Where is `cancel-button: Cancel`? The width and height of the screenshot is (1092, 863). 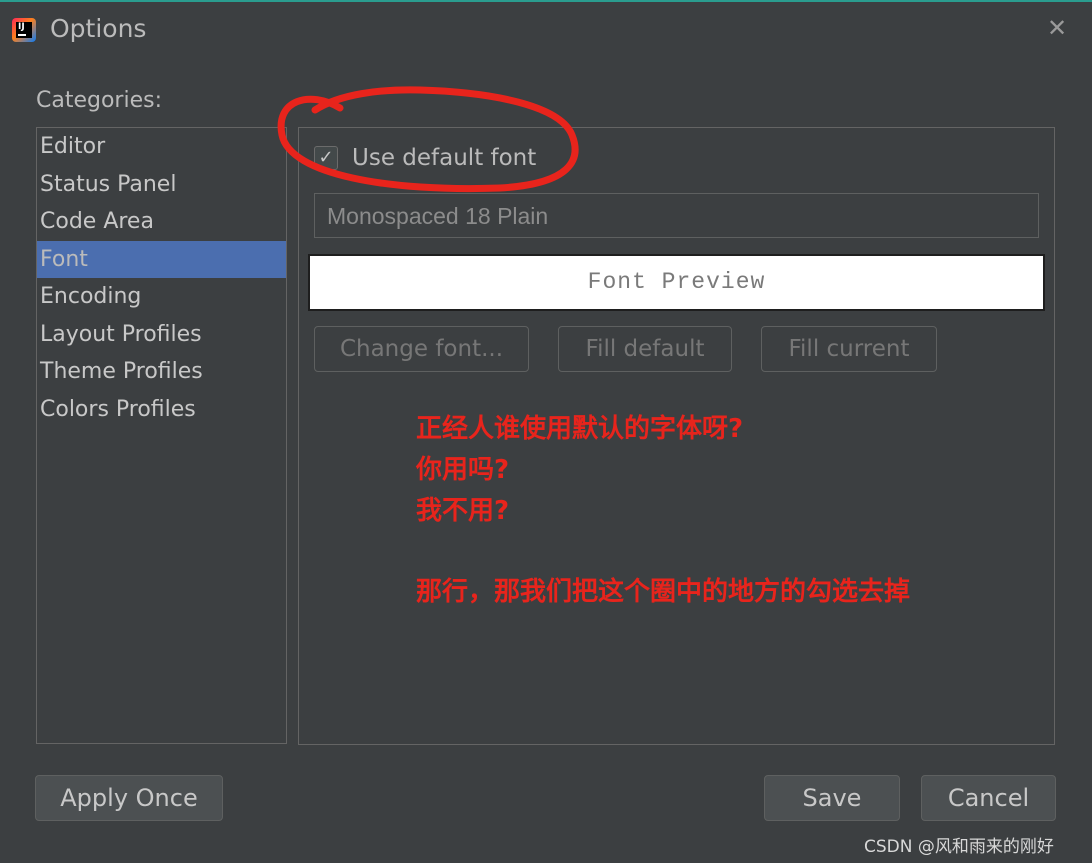 cancel-button: Cancel is located at coordinates (988, 798).